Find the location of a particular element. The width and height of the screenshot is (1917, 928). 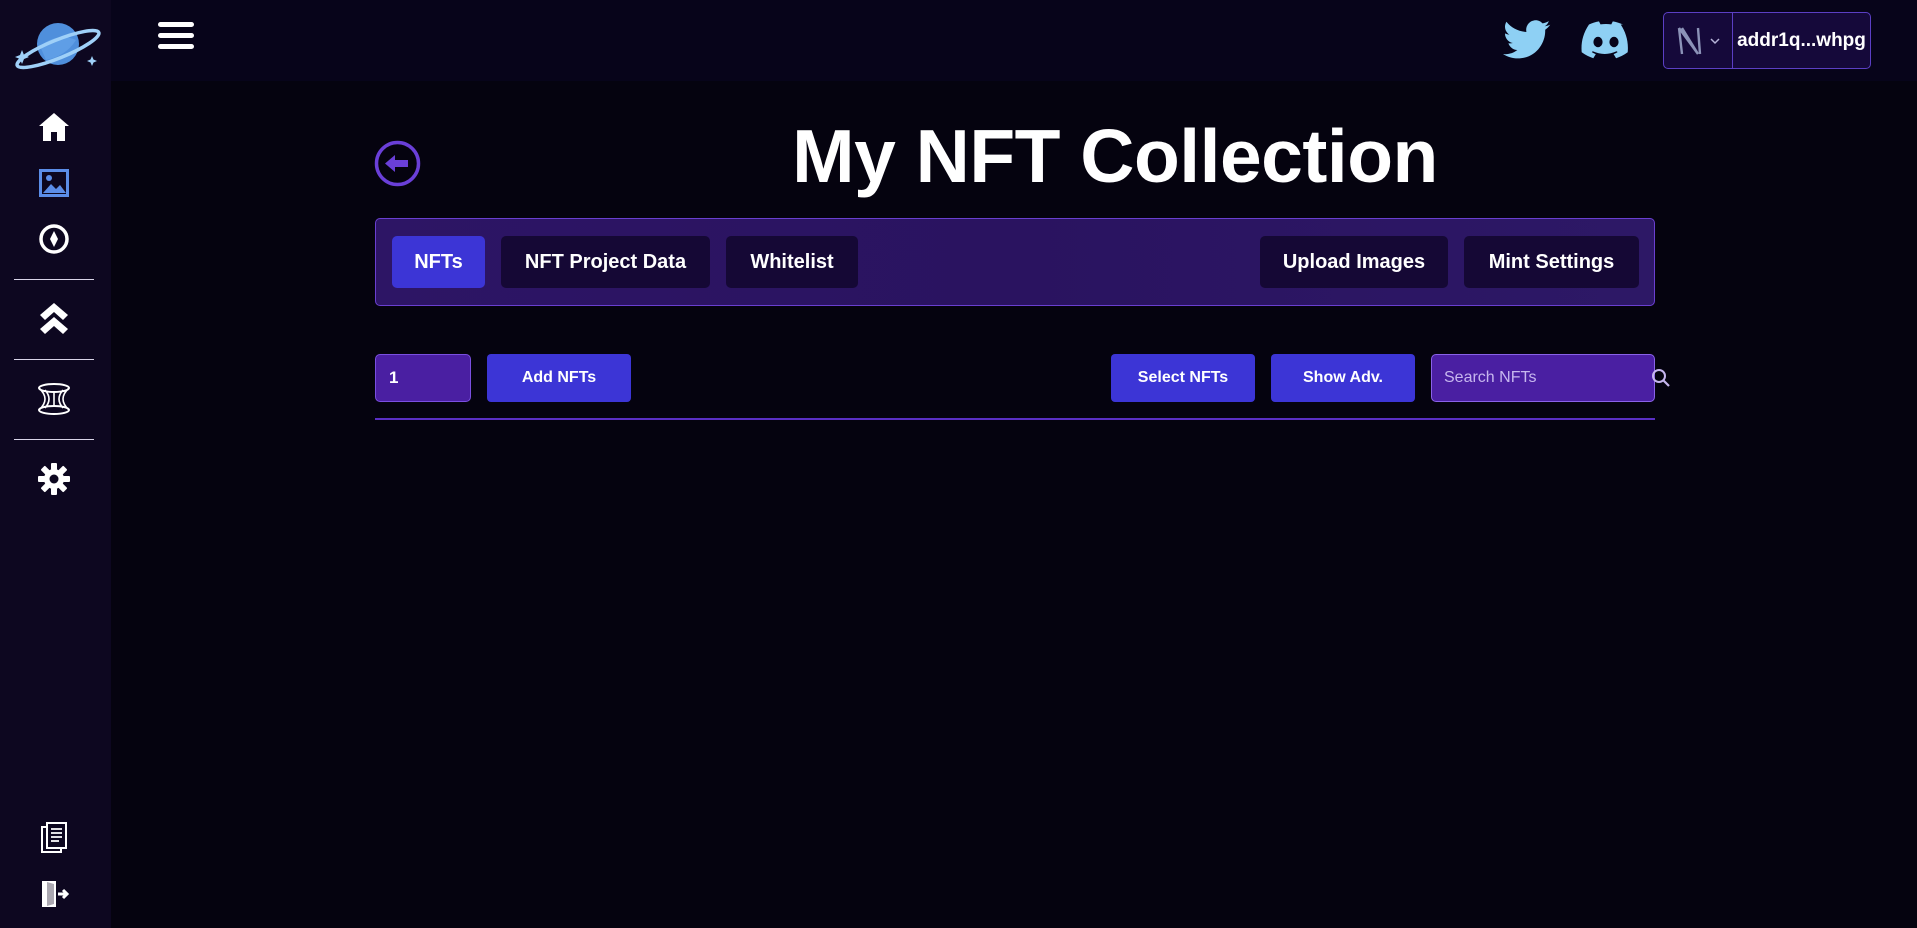

planet-logo is located at coordinates (55, 45).